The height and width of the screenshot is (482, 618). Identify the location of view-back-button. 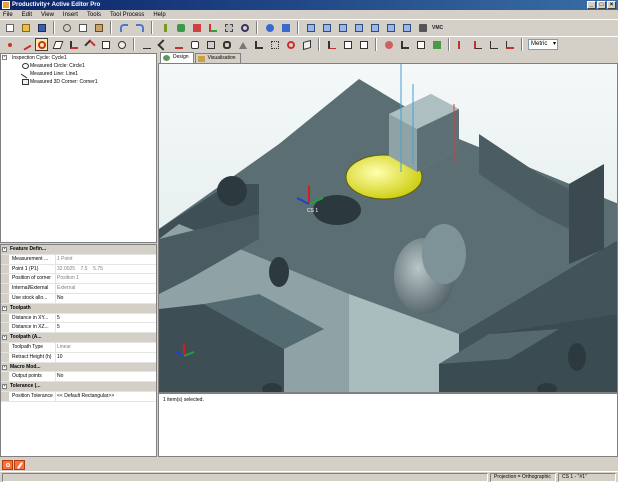
(390, 27).